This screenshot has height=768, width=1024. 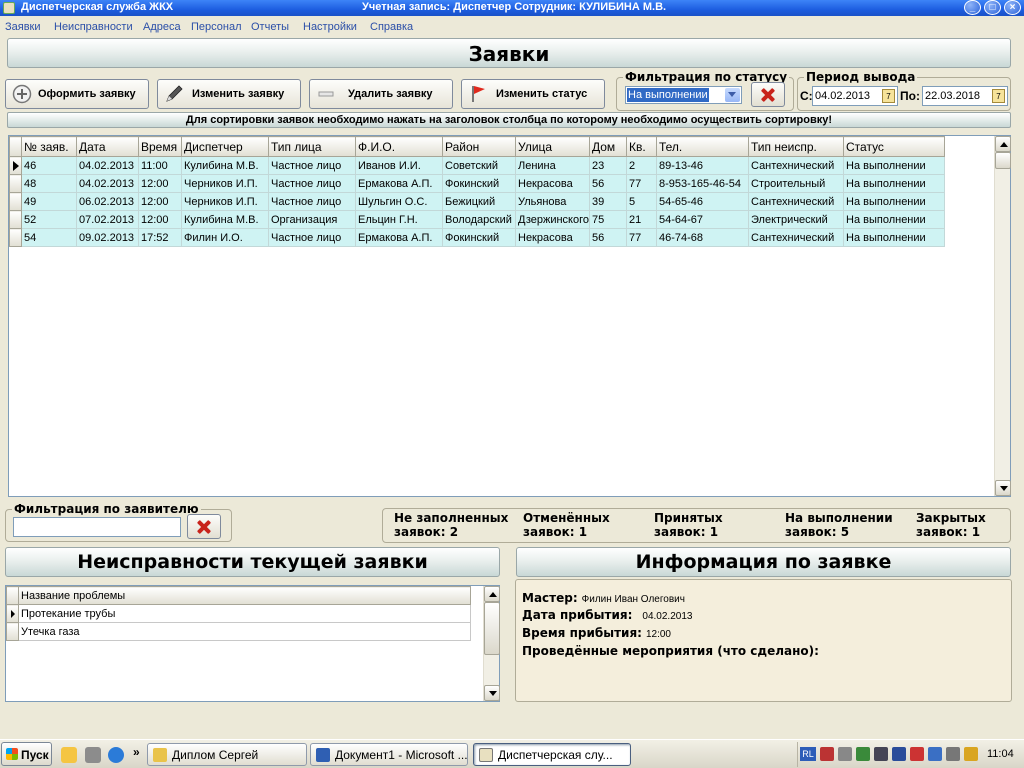 What do you see at coordinates (49, 201) in the screenshot?
I see `table-cell: 49` at bounding box center [49, 201].